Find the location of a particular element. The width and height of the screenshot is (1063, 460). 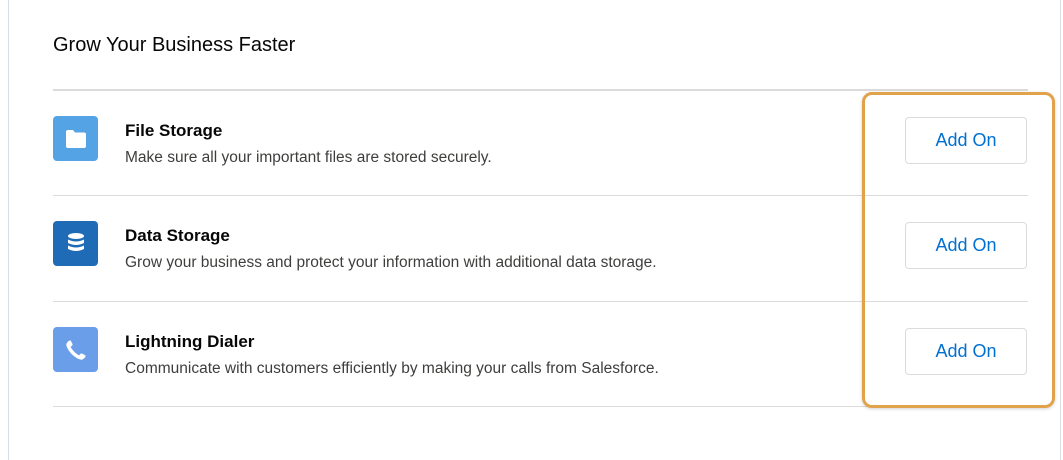

phone-icon is located at coordinates (75, 349).